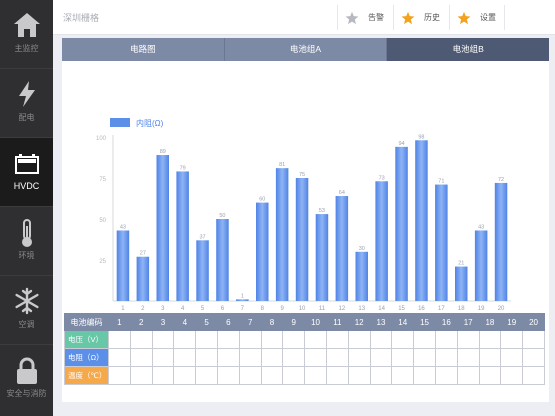  Describe the element at coordinates (26, 34) in the screenshot. I see `sidebar-item-main-monitor: 主监控` at that location.